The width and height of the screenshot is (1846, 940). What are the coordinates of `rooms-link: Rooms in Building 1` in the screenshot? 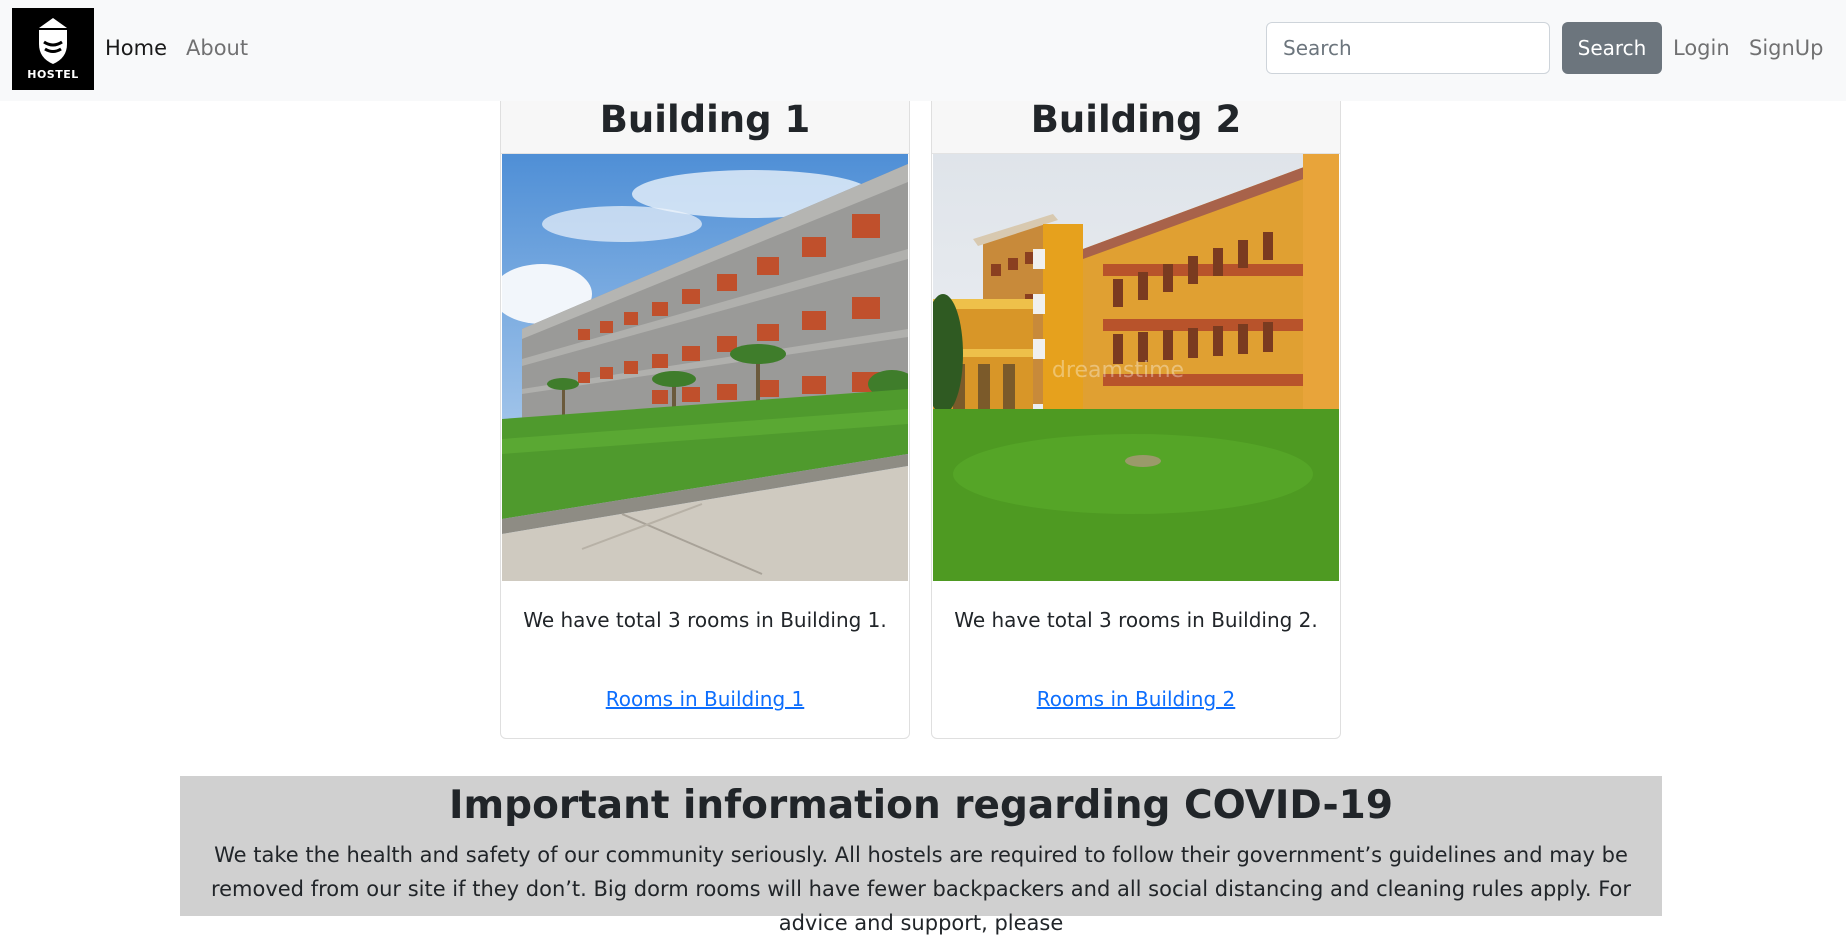 It's located at (705, 699).